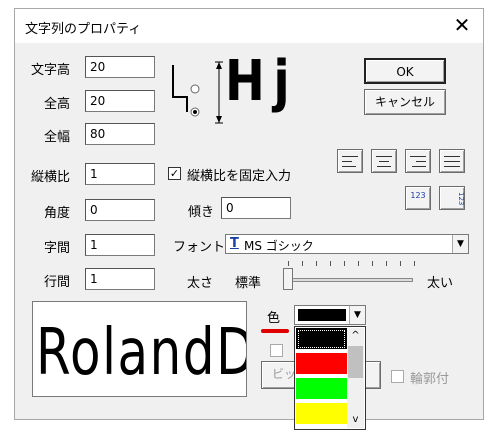 The image size is (496, 438). I want to click on color-option-green, so click(321, 389).